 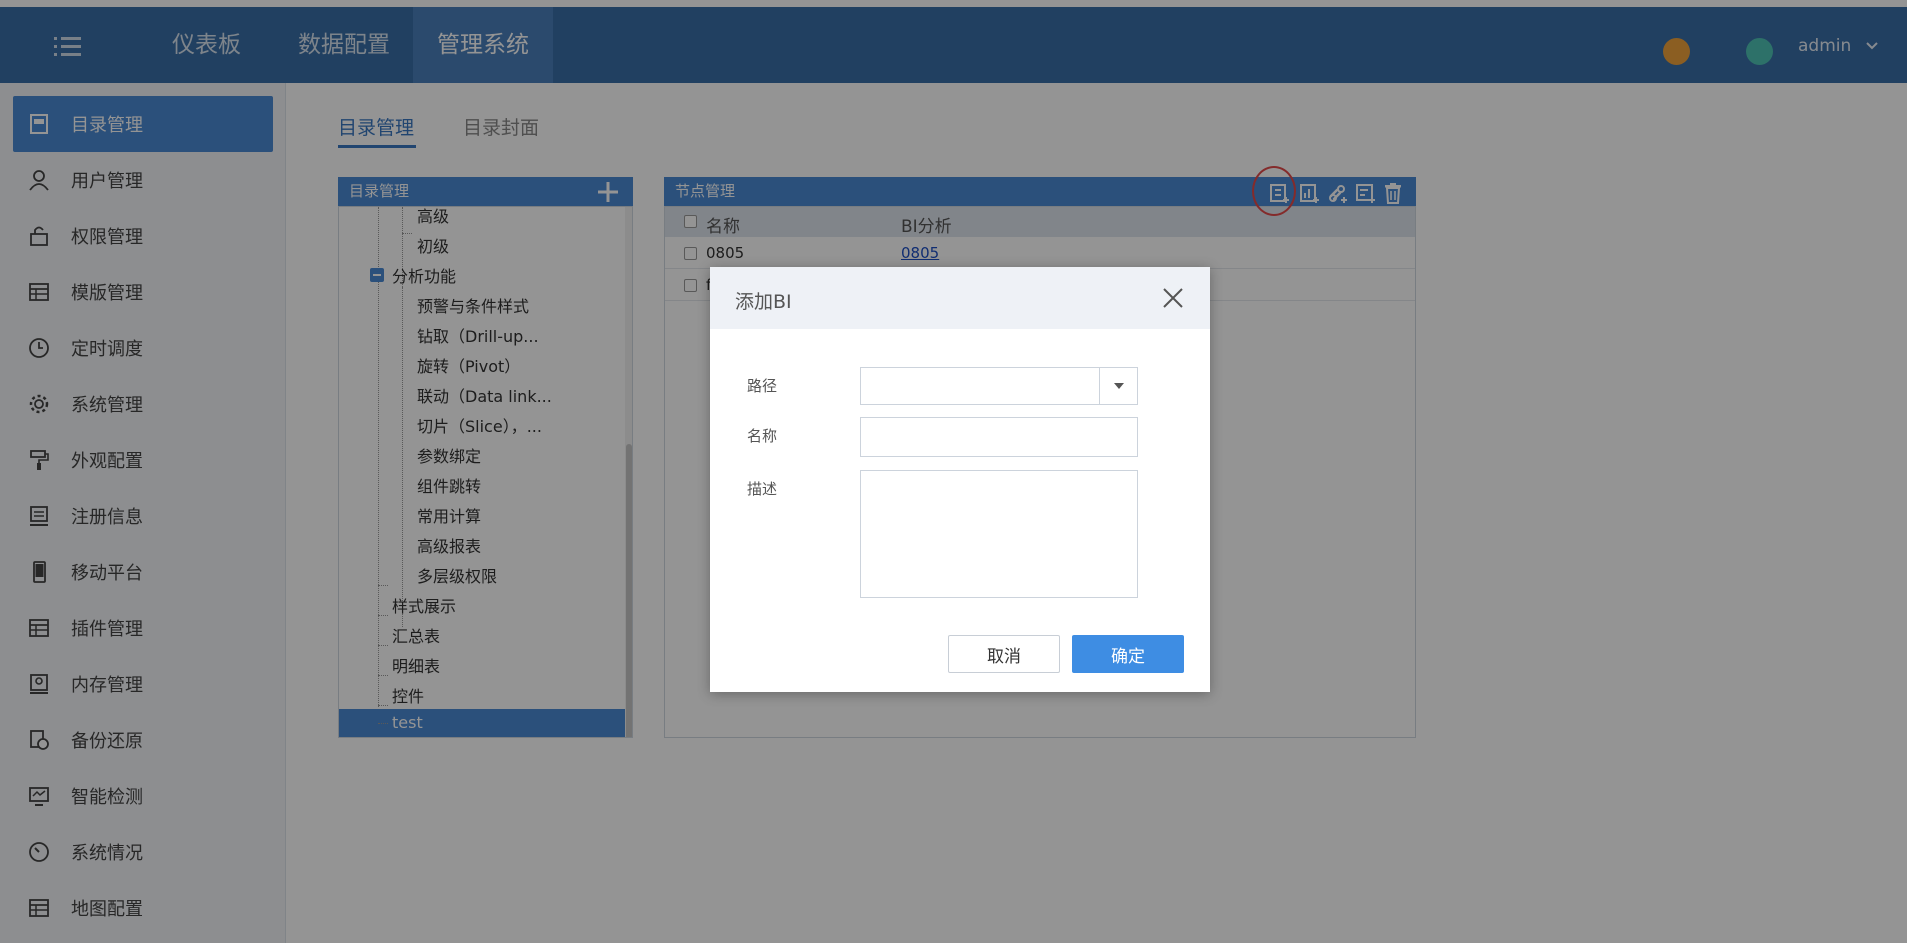 I want to click on dialog-title: 添加BI, so click(x=763, y=302).